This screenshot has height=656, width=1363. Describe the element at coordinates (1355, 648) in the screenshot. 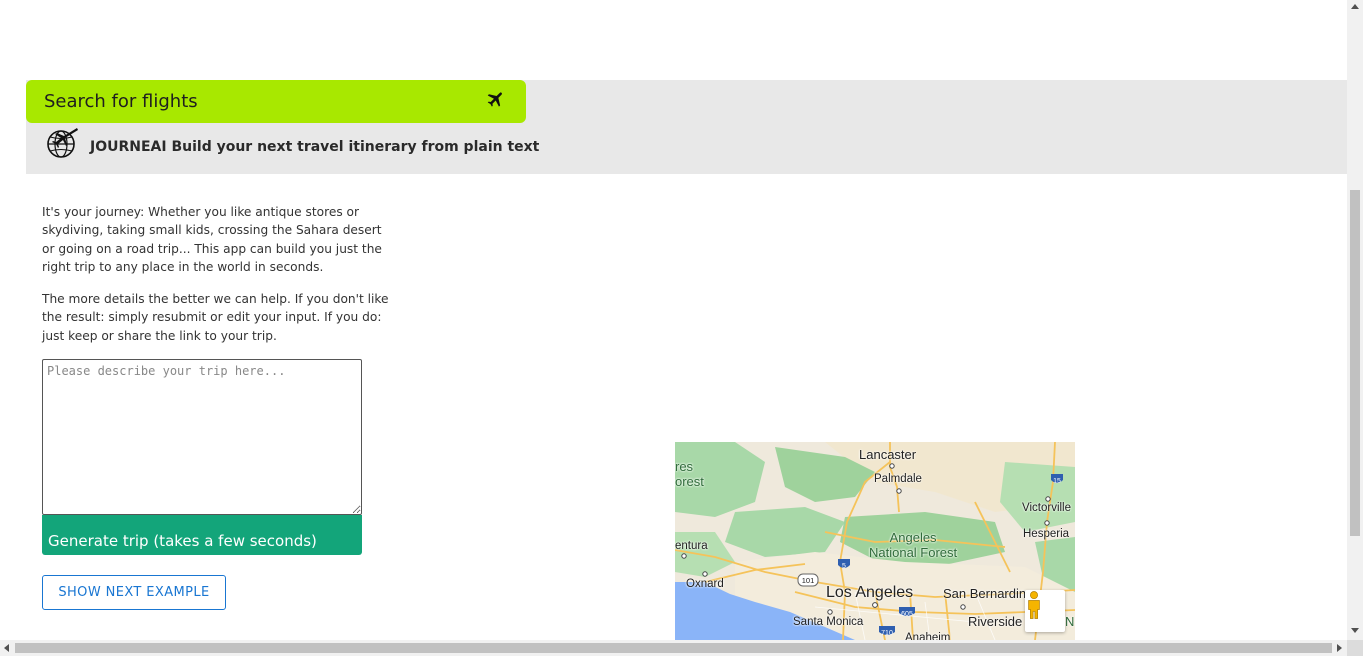

I see `scrollbar-corner` at that location.